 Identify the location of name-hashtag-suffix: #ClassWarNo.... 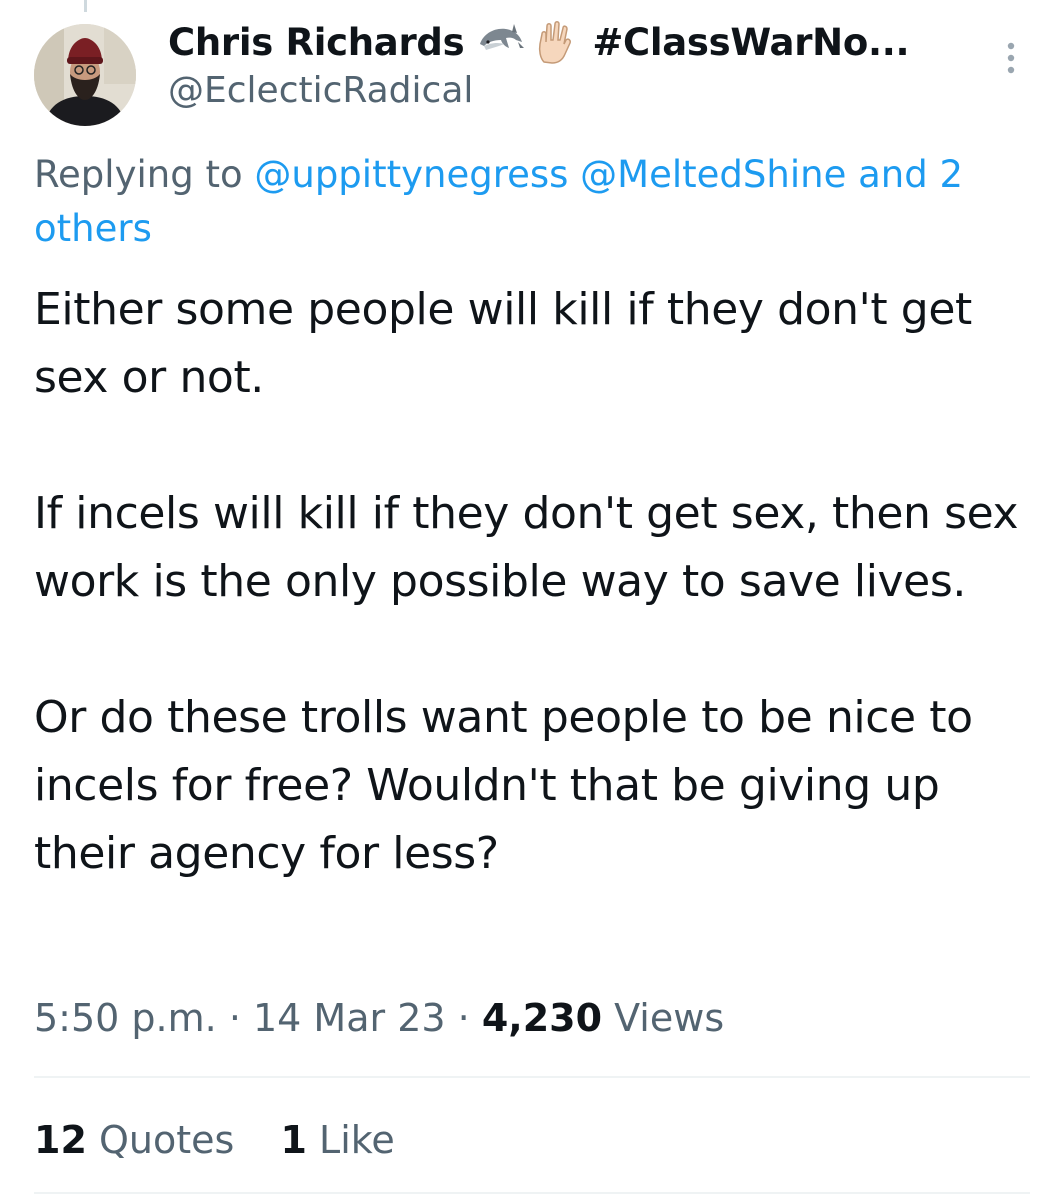
(751, 42).